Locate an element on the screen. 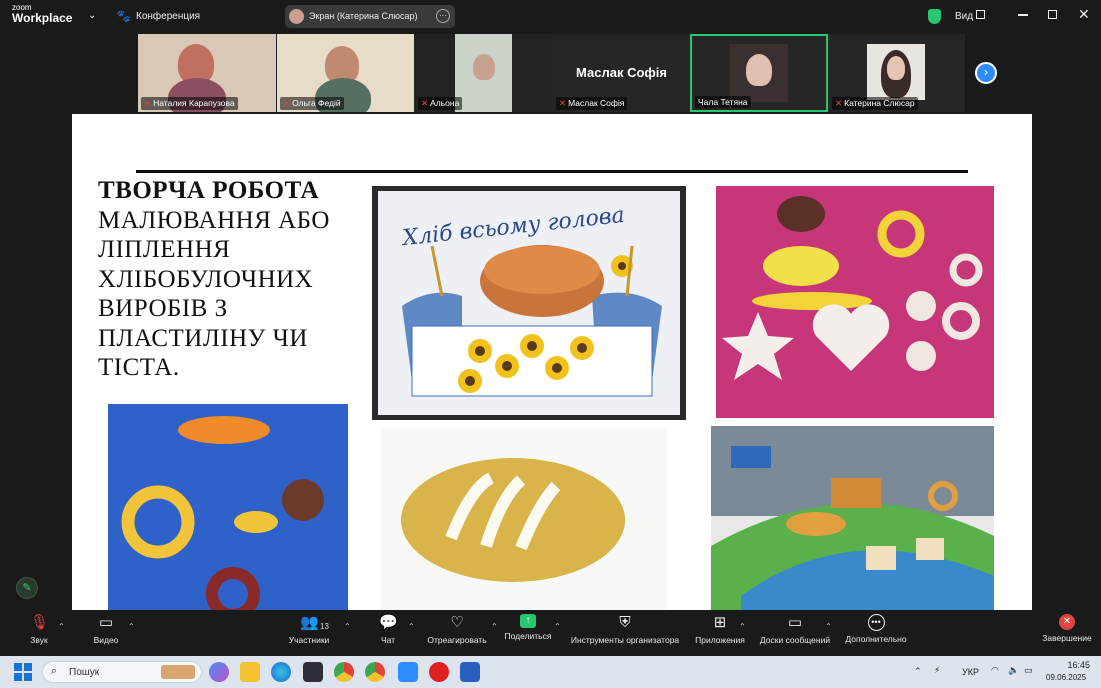 This screenshot has width=1101, height=688. video-tile: ✕ Альона is located at coordinates (483, 73).